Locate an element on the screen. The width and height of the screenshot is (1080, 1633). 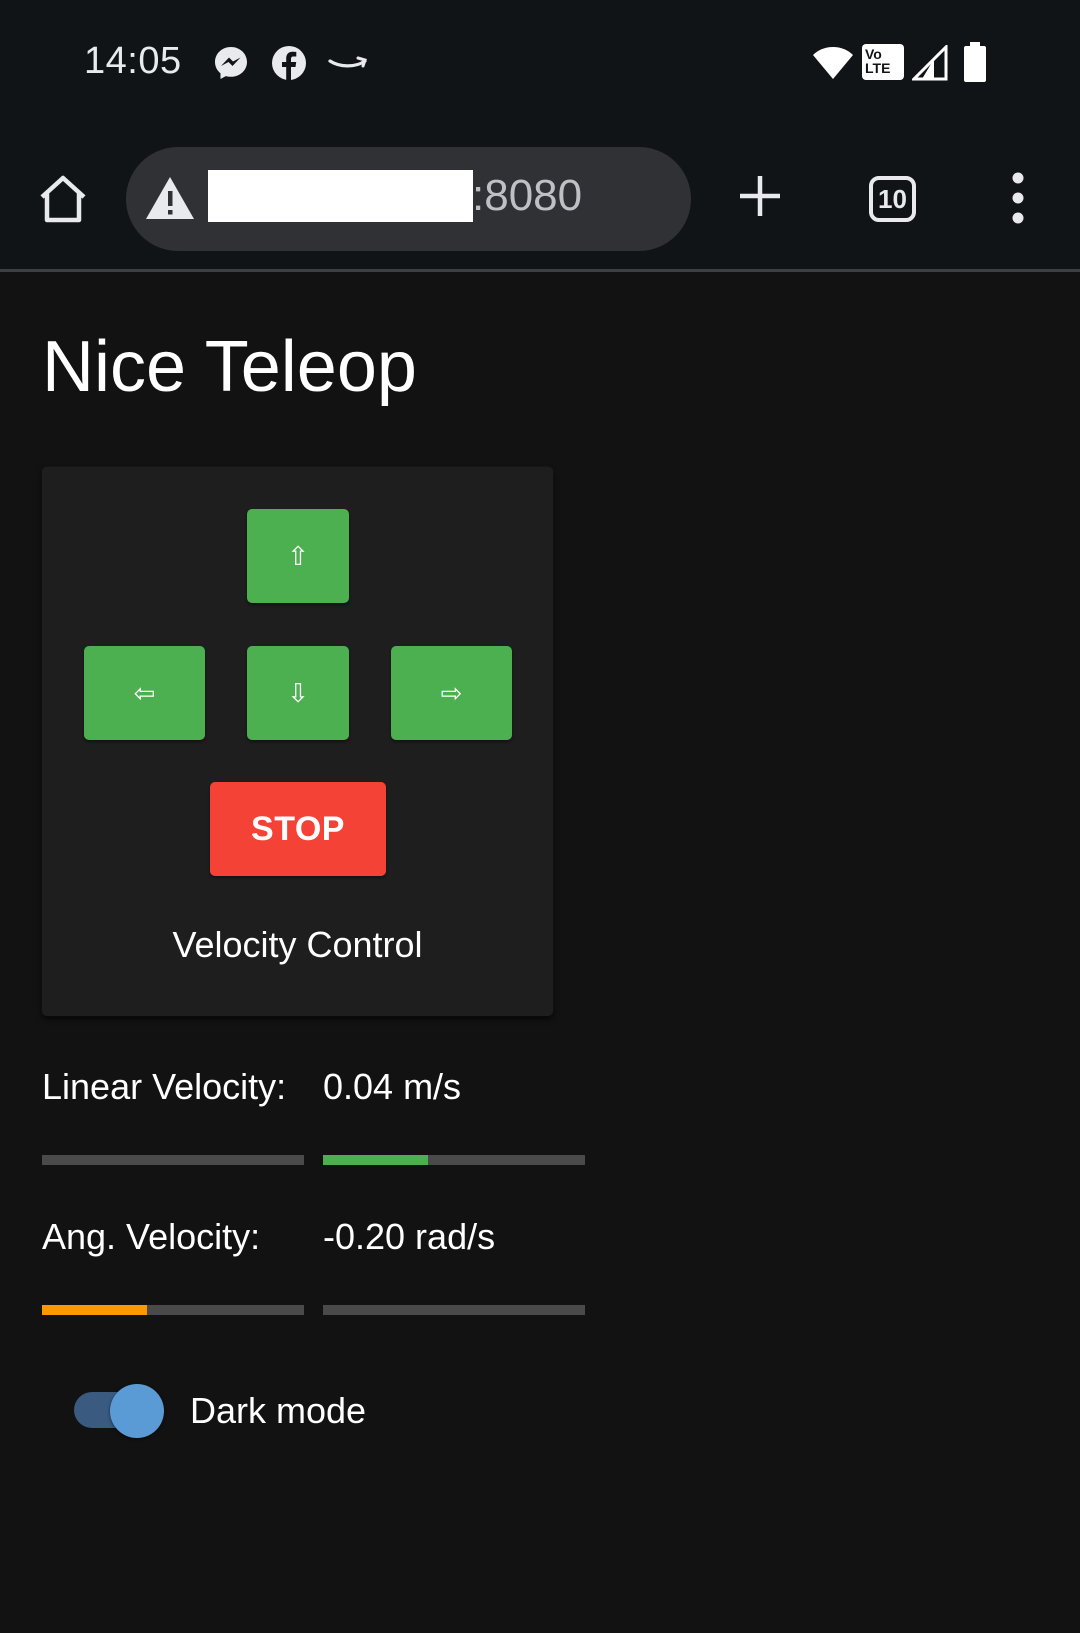
forward-arrow-icon: ⇧ is located at coordinates (298, 555).